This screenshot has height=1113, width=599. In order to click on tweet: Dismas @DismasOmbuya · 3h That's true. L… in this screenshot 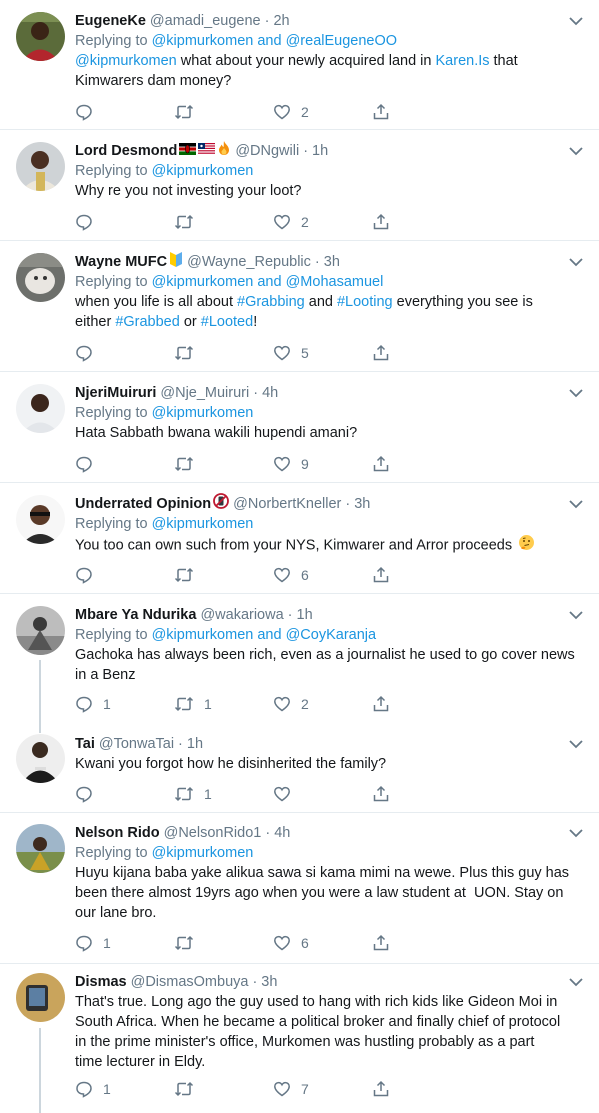, I will do `click(299, 1038)`.